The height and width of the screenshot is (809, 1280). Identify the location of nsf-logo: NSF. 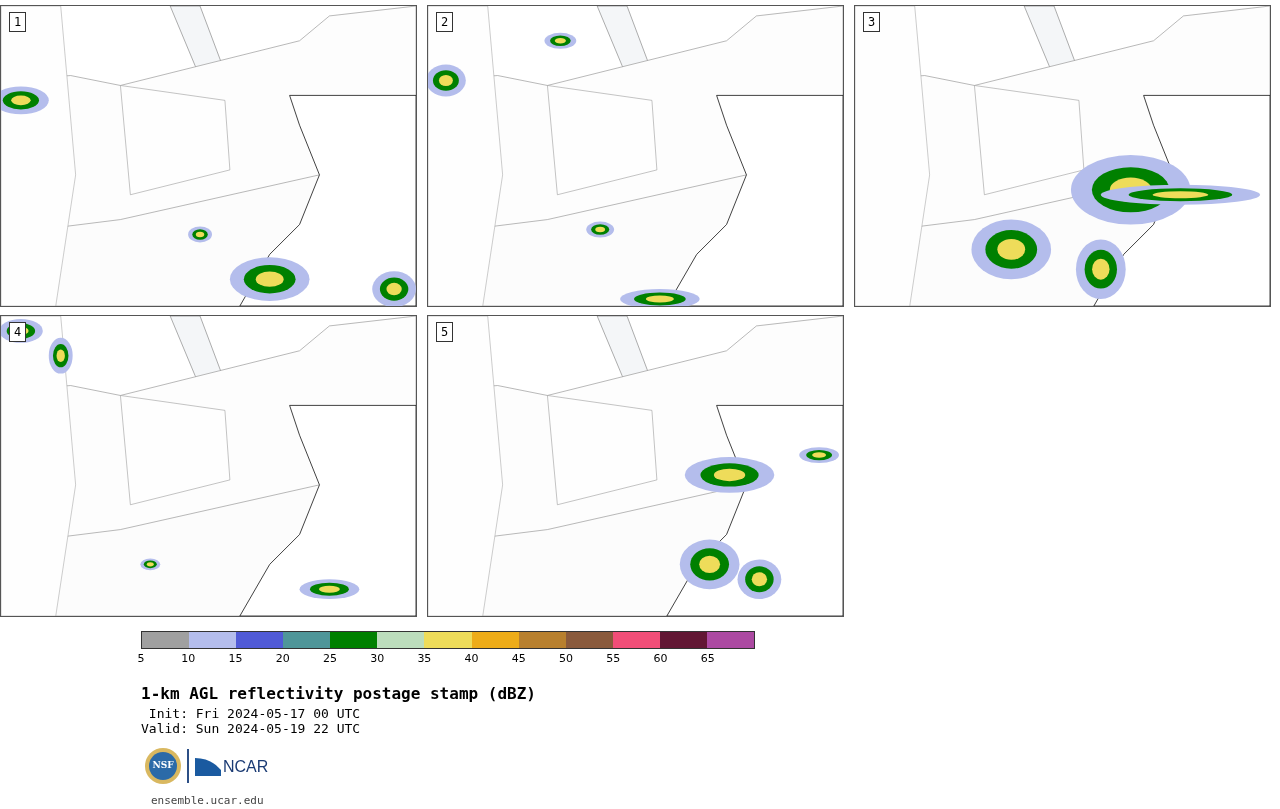
(163, 766).